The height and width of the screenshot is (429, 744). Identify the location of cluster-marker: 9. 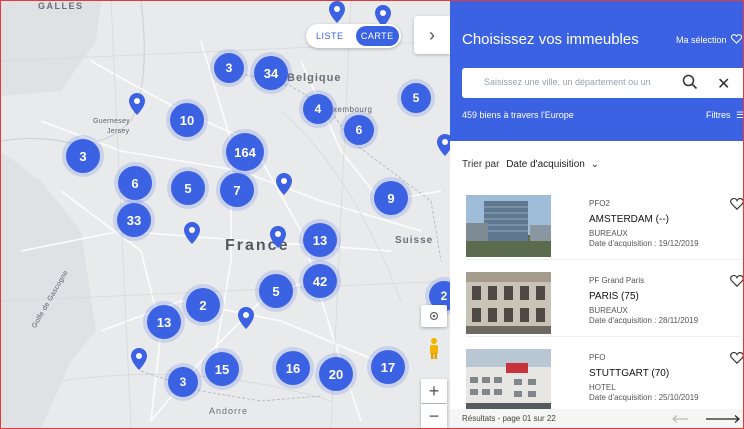
(391, 198).